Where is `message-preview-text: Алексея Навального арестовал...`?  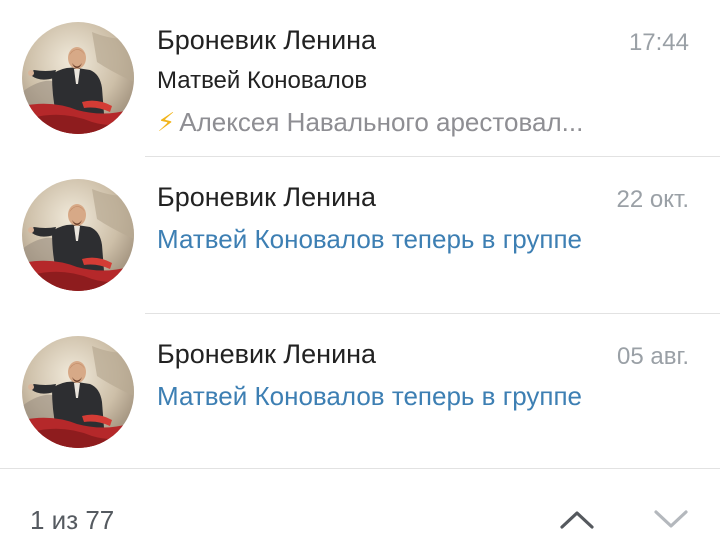
message-preview-text: Алексея Навального арестовал... is located at coordinates (381, 122).